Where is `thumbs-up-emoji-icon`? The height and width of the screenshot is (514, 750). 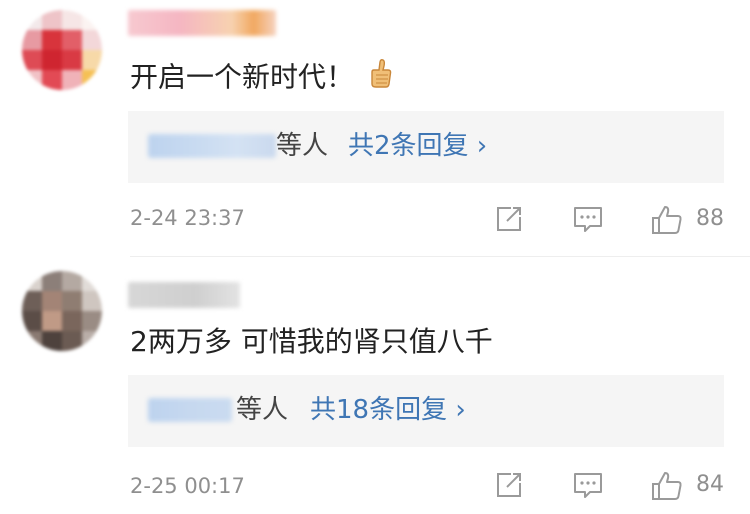
thumbs-up-emoji-icon is located at coordinates (381, 78).